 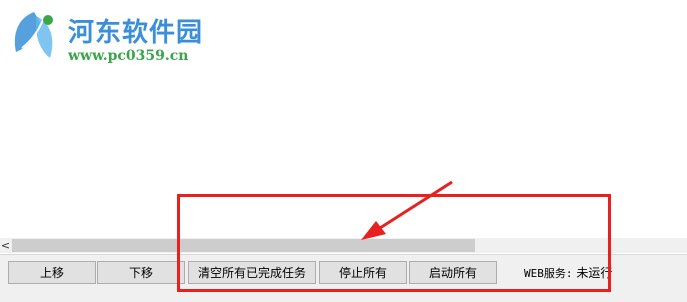 I want to click on watermark-url: www.pc0359.cn, so click(x=128, y=56).